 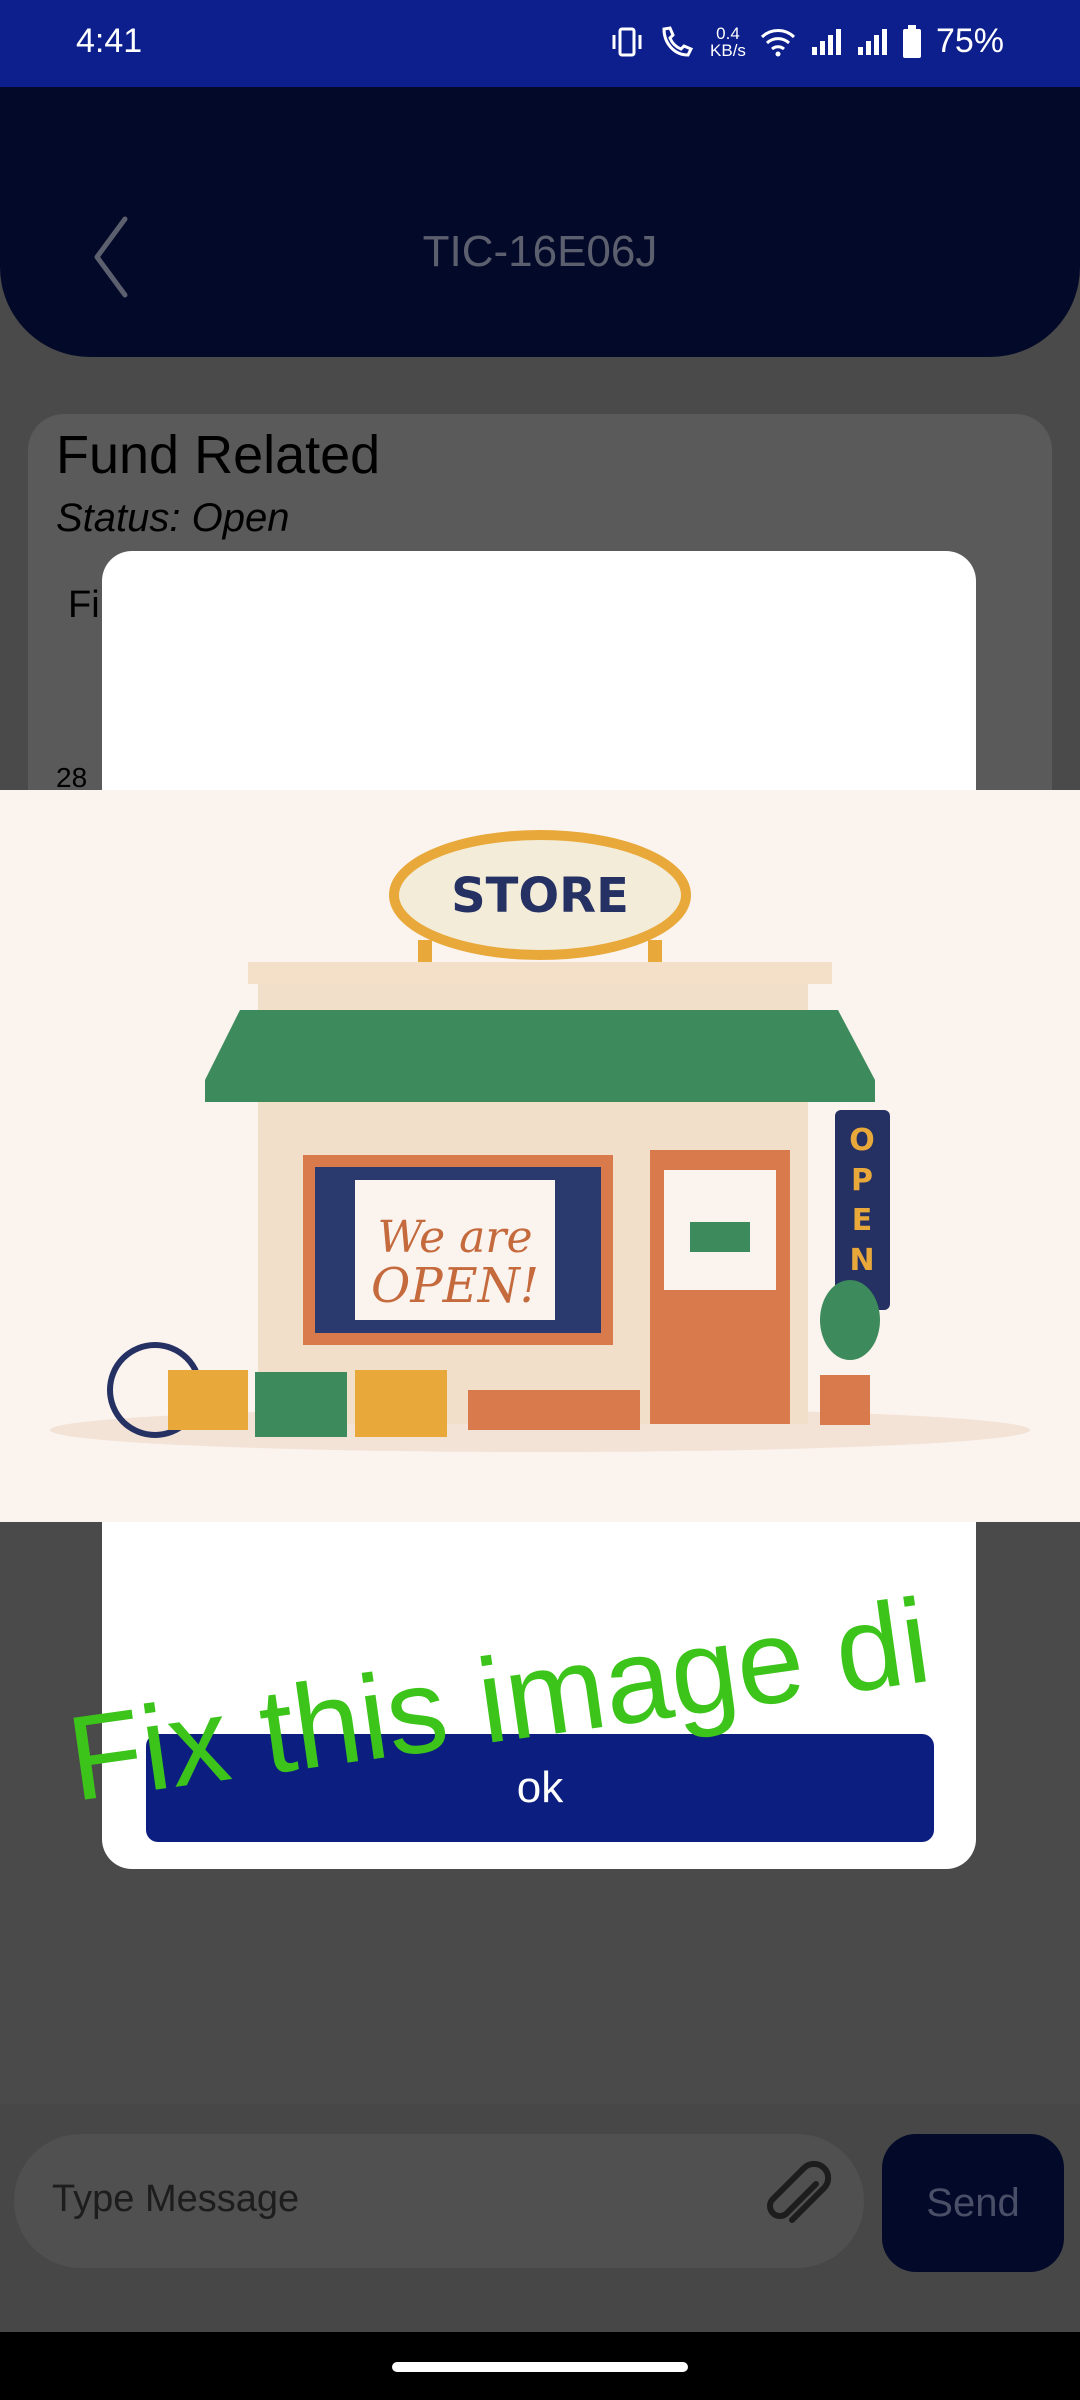 What do you see at coordinates (973, 2203) in the screenshot?
I see `send-button: Send` at bounding box center [973, 2203].